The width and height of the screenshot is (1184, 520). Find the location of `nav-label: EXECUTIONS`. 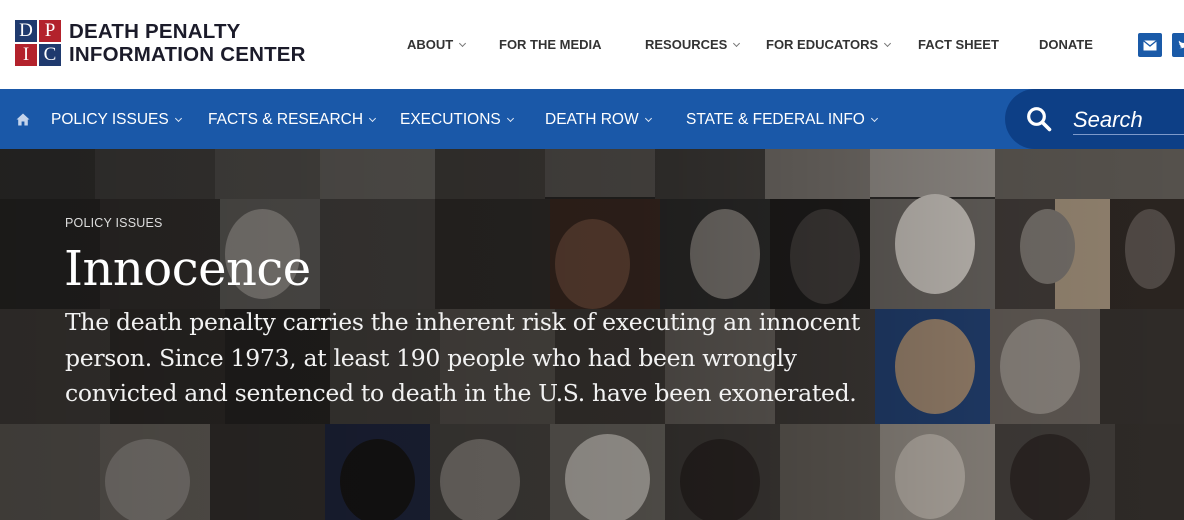

nav-label: EXECUTIONS is located at coordinates (450, 119).